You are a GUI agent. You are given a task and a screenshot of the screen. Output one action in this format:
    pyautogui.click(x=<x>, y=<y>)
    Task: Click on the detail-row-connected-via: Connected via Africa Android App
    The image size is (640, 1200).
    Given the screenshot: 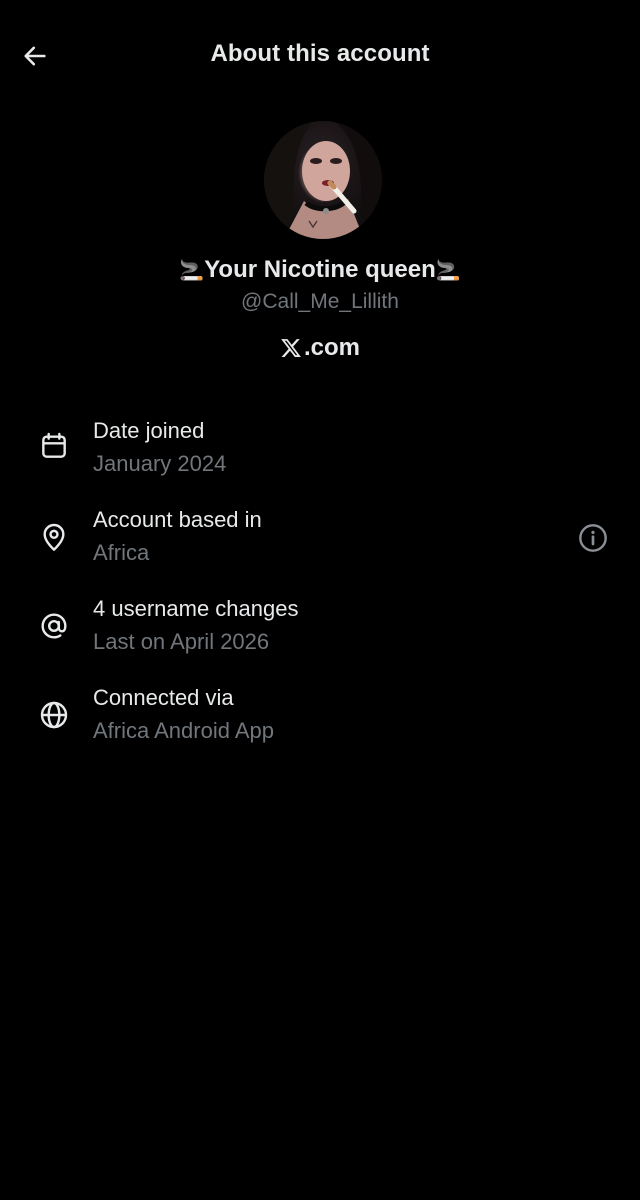 What is the action you would take?
    pyautogui.click(x=320, y=721)
    